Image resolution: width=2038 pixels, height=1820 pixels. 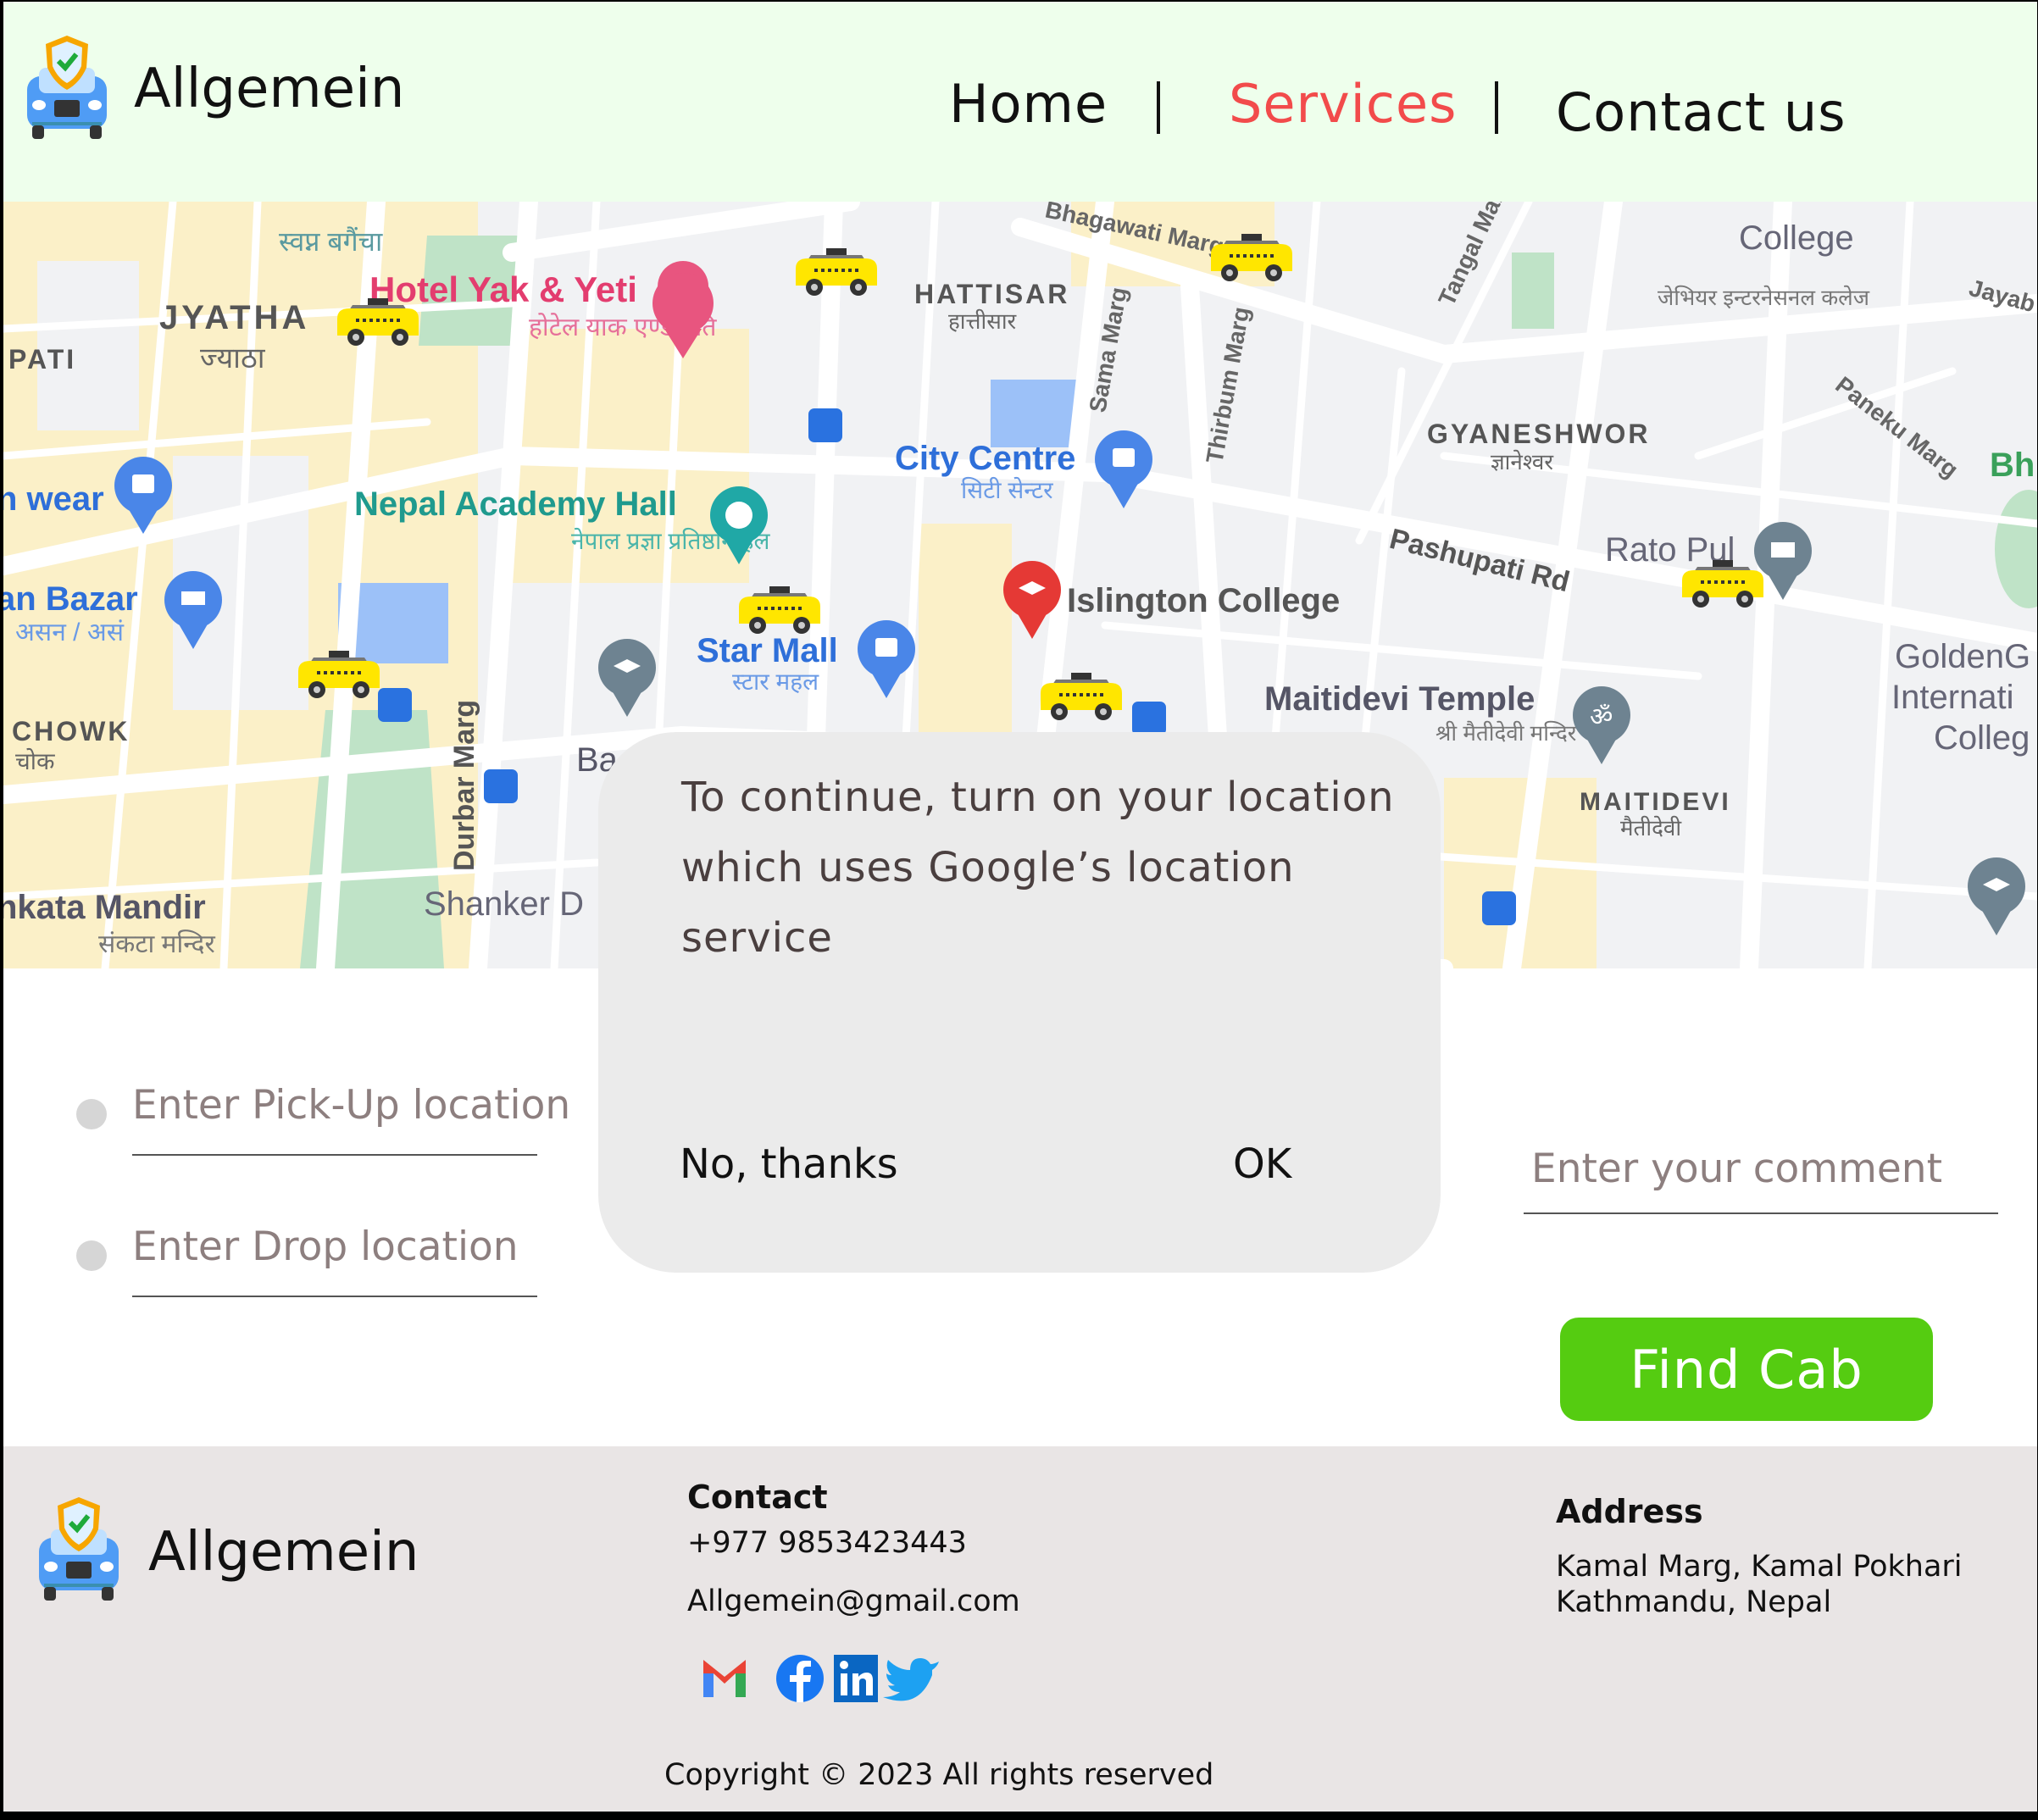 What do you see at coordinates (988, 868) in the screenshot?
I see `dialog-message-line: which uses Google’s location` at bounding box center [988, 868].